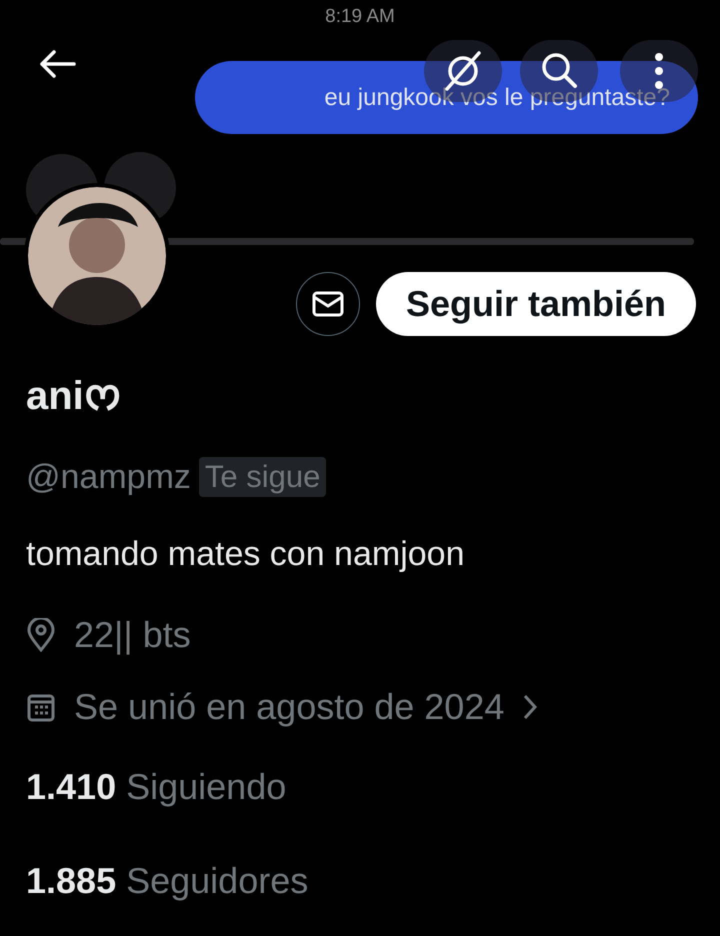  Describe the element at coordinates (328, 304) in the screenshot. I see `envelope-icon` at that location.